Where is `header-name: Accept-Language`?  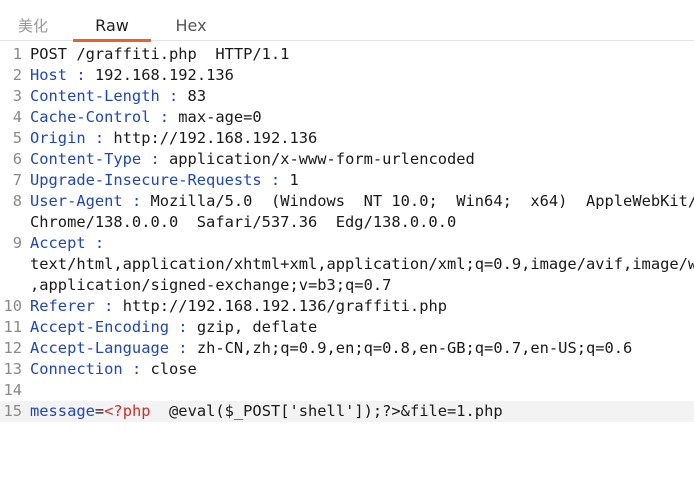 header-name: Accept-Language is located at coordinates (99, 348).